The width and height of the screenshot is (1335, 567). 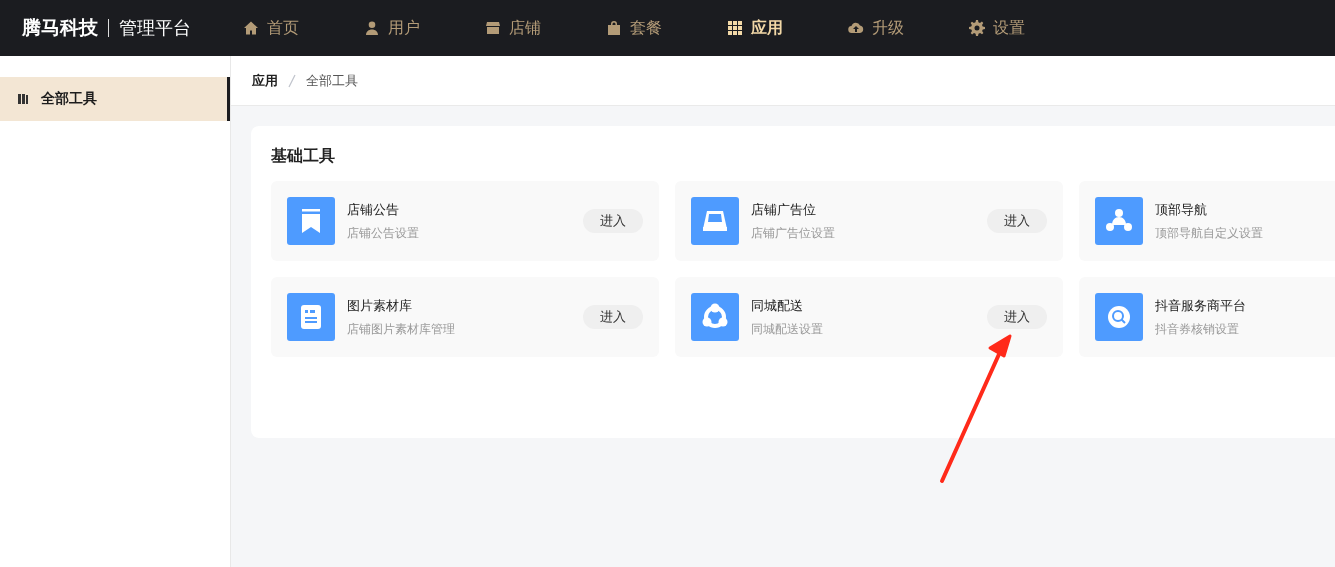 I want to click on tool-description: 店铺图片素材库管理, so click(x=401, y=329).